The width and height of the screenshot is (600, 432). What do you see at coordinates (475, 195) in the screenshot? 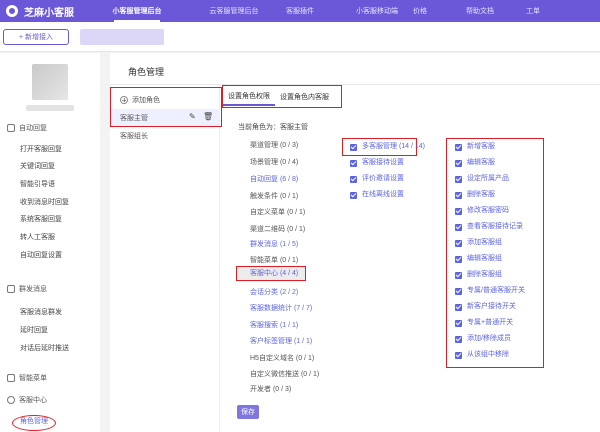
I see `checkbox-permission: 删除客服` at bounding box center [475, 195].